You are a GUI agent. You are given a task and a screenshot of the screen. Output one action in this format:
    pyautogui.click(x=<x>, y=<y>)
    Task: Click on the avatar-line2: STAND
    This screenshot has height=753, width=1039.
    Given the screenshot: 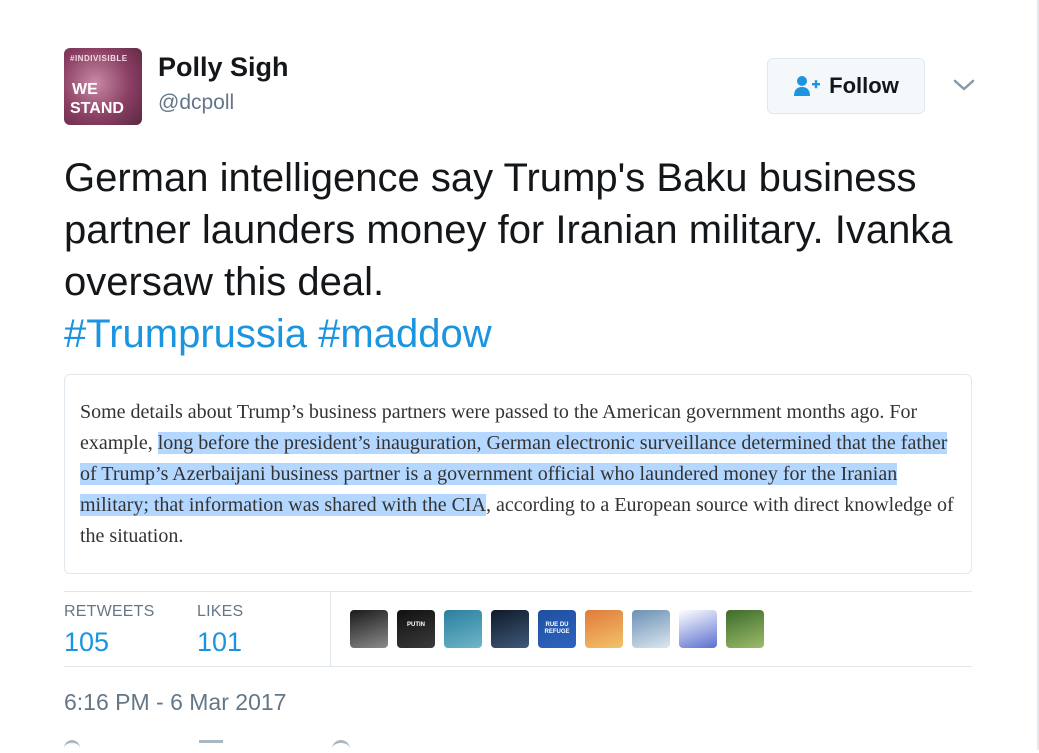 What is the action you would take?
    pyautogui.click(x=97, y=108)
    